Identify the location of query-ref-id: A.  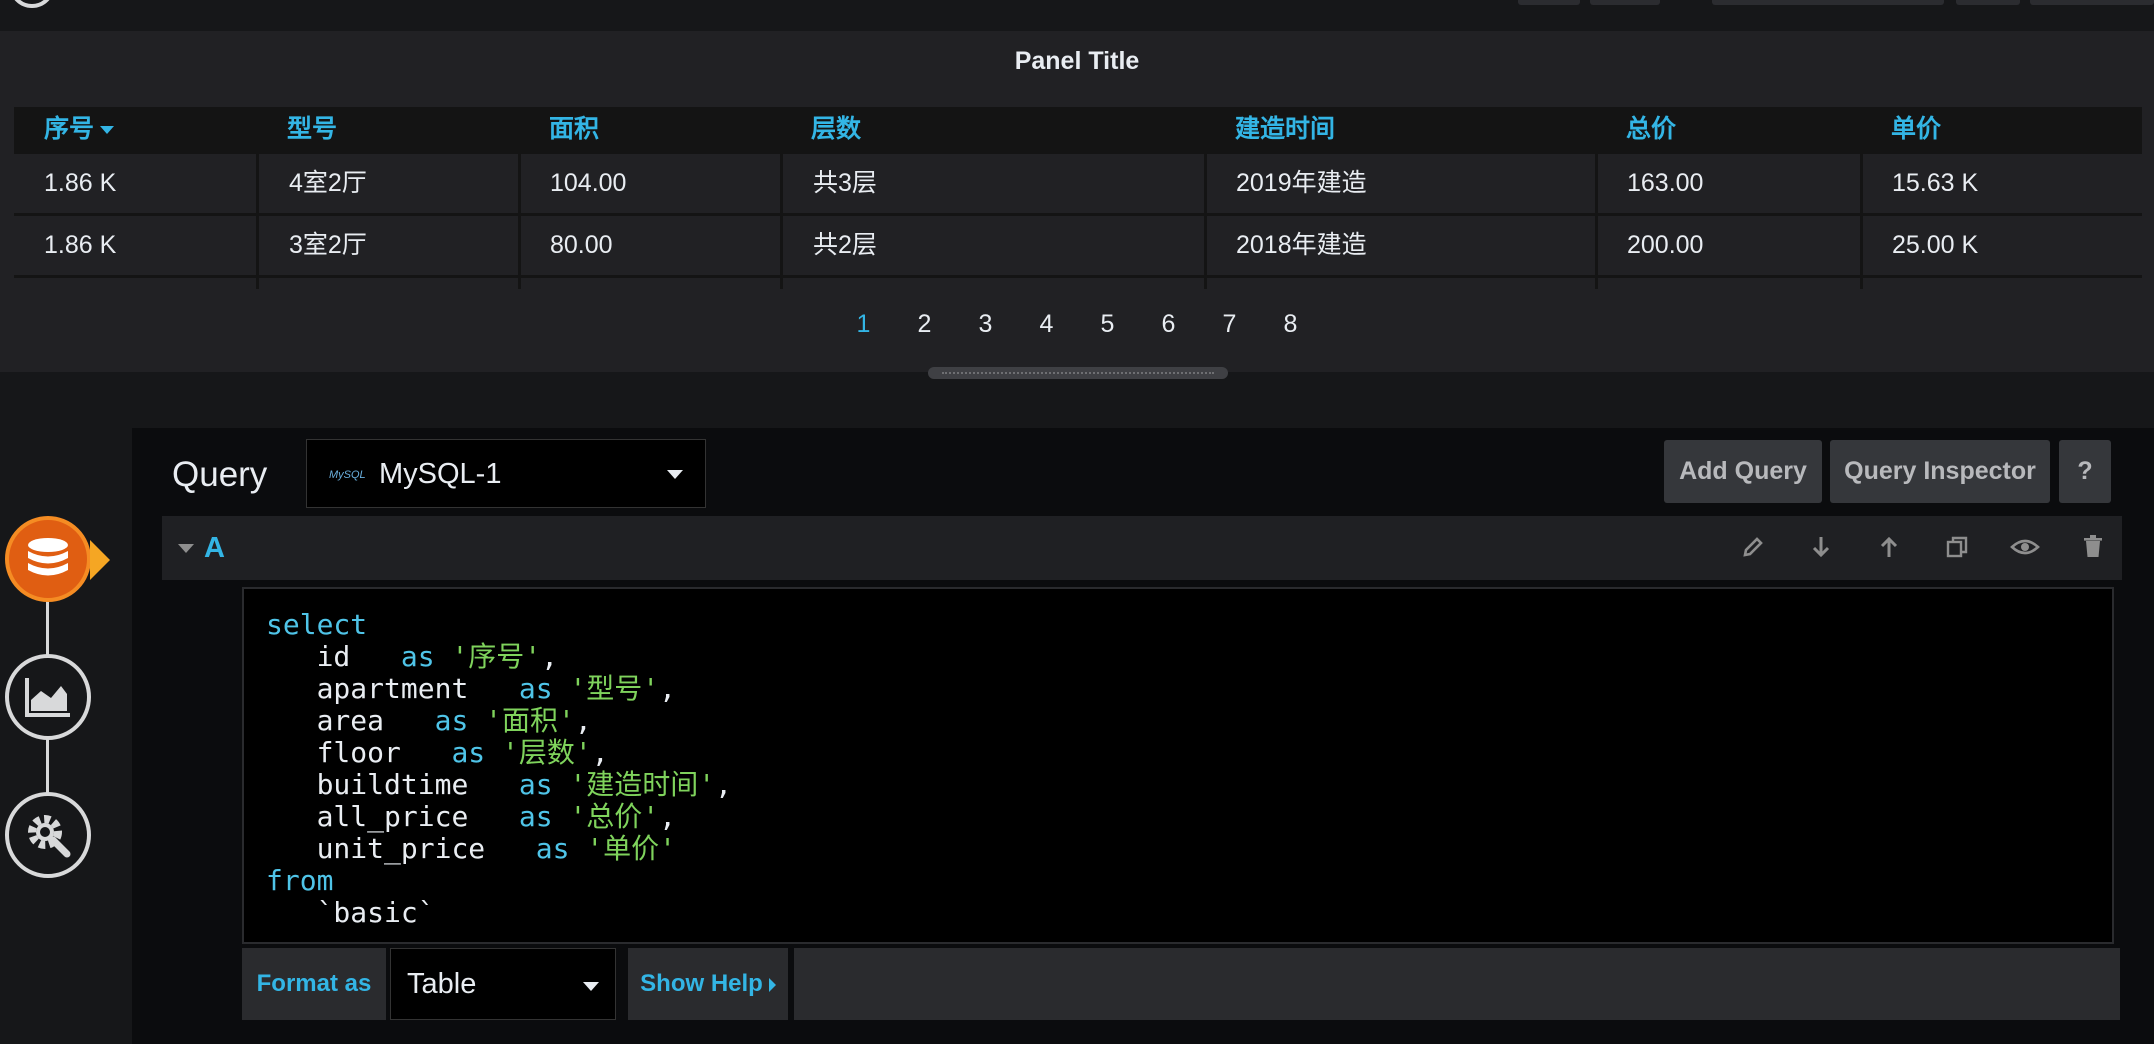
(214, 548).